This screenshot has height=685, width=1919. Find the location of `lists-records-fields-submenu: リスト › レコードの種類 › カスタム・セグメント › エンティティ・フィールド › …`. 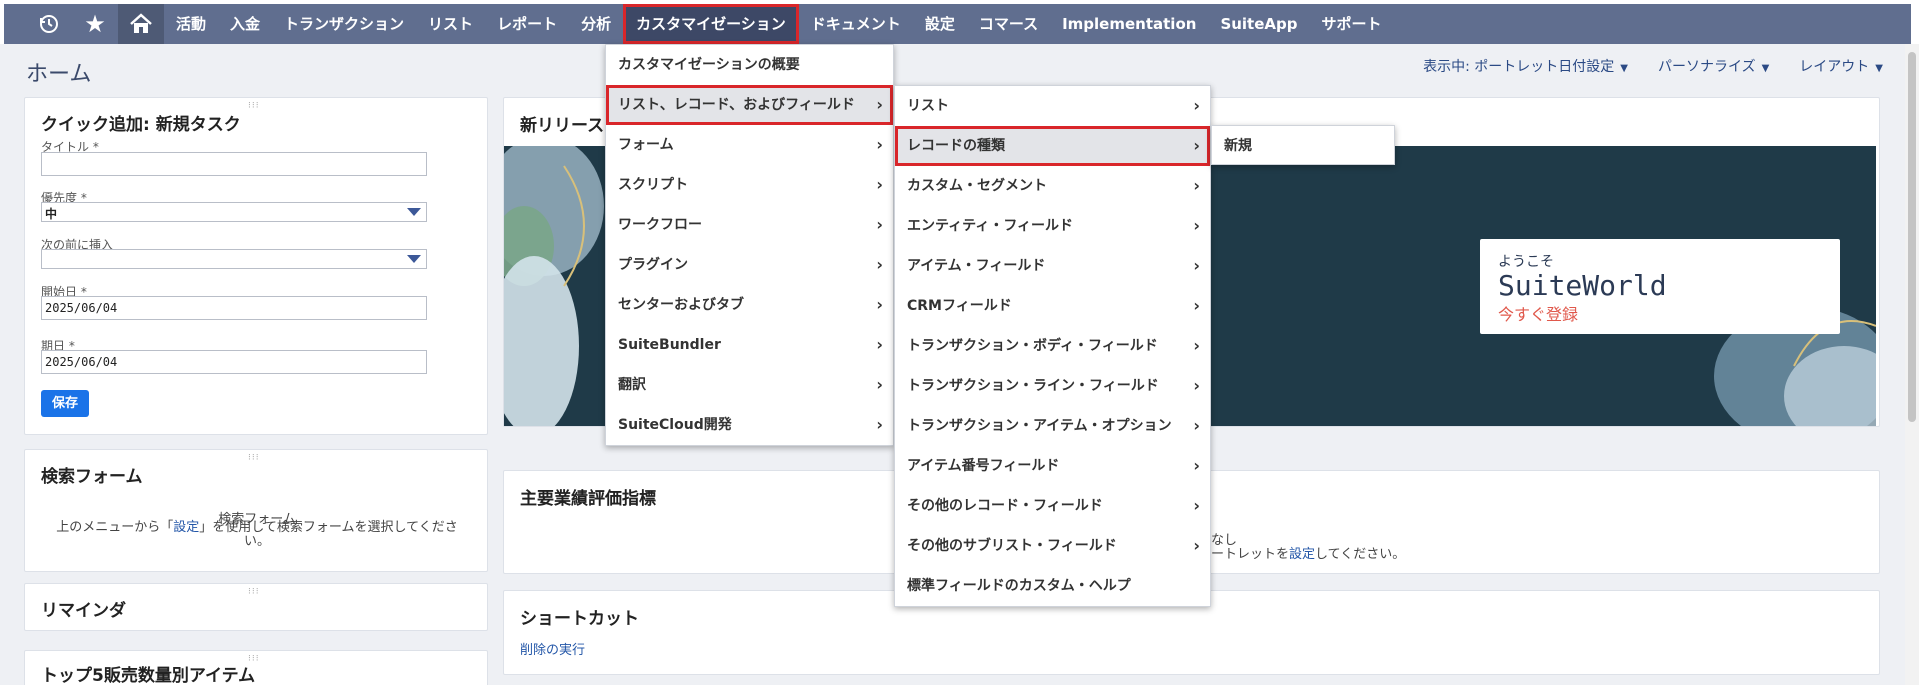

lists-records-fields-submenu: リスト › レコードの種類 › カスタム・セグメント › エンティティ・フィールド › … is located at coordinates (1052, 346).